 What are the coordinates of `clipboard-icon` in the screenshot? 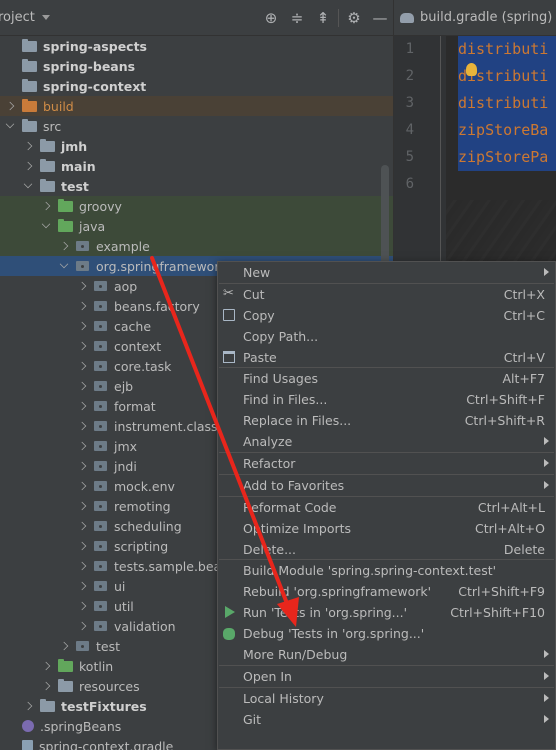 It's located at (229, 357).